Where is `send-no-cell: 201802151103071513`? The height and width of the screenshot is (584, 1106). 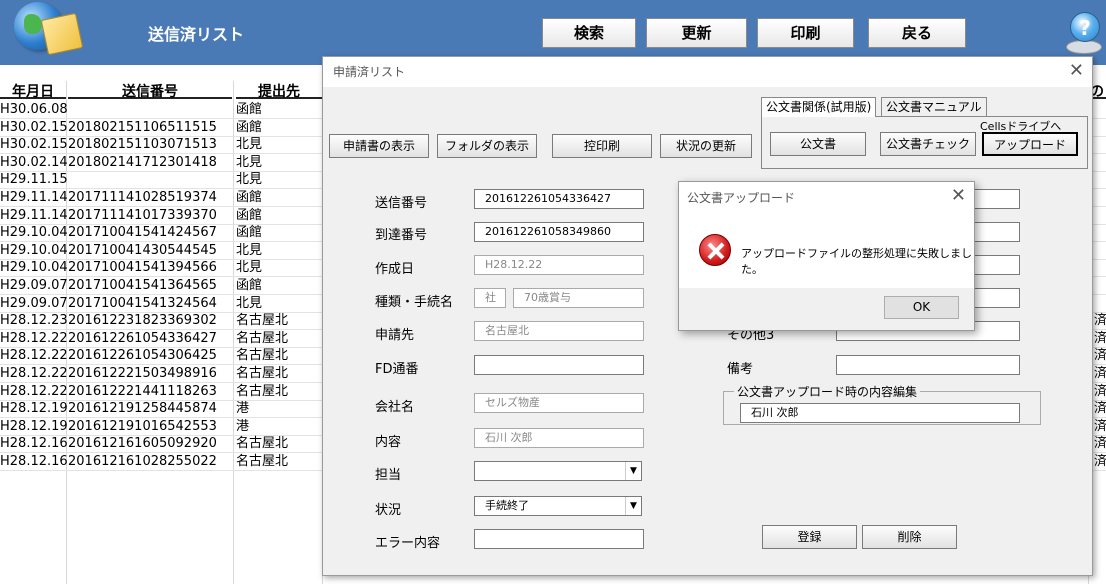 send-no-cell: 201802151103071513 is located at coordinates (142, 145).